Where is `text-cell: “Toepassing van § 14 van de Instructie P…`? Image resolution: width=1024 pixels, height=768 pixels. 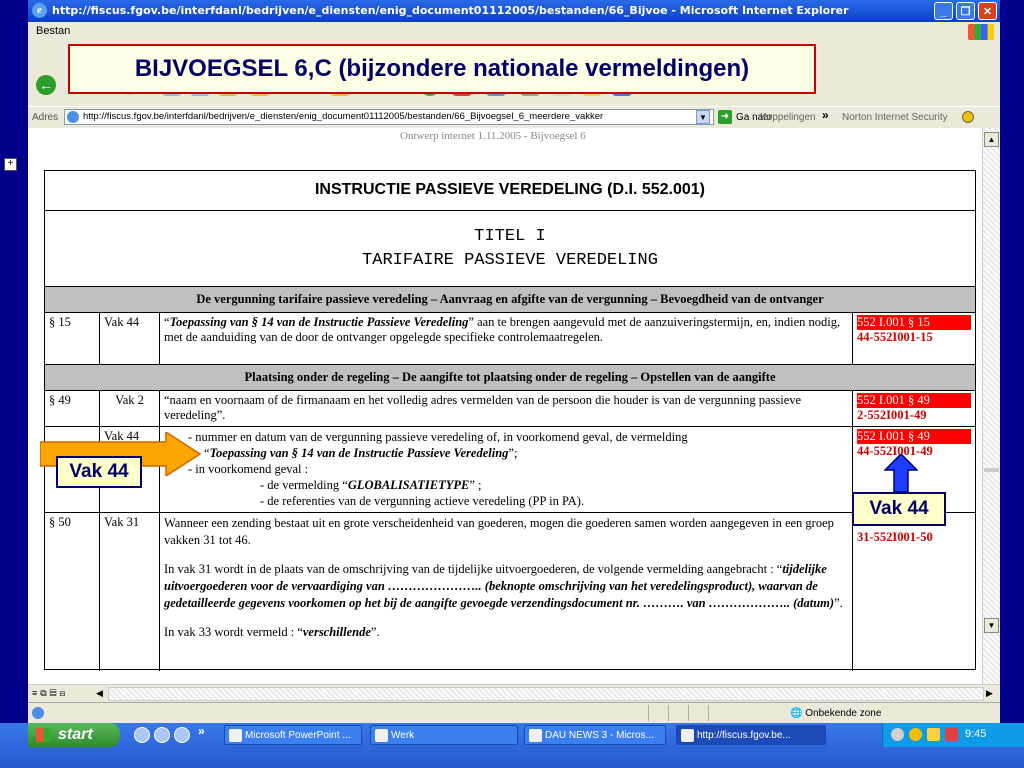 text-cell: “Toepassing van § 14 van de Instructie P… is located at coordinates (506, 338).